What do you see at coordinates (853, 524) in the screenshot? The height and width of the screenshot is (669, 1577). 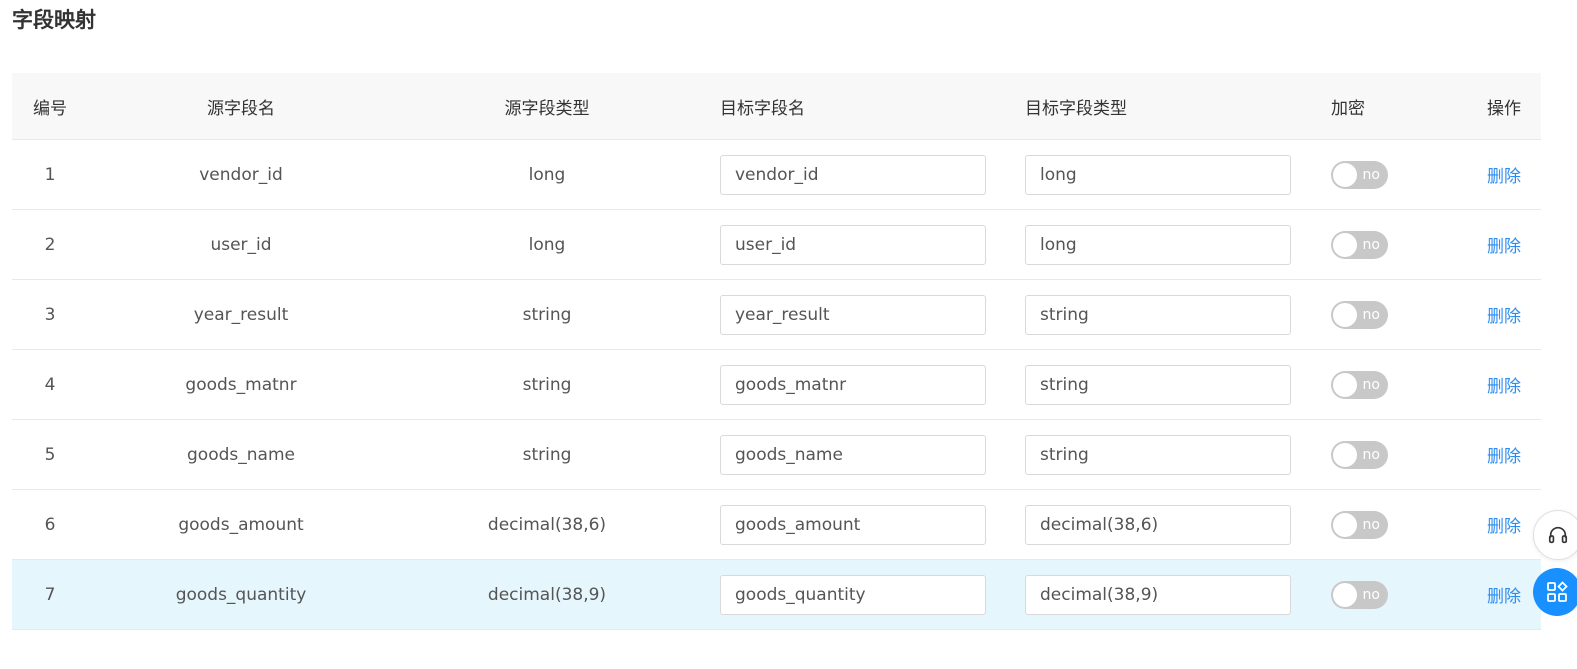 I see `target-field-name-input: goods_amount` at bounding box center [853, 524].